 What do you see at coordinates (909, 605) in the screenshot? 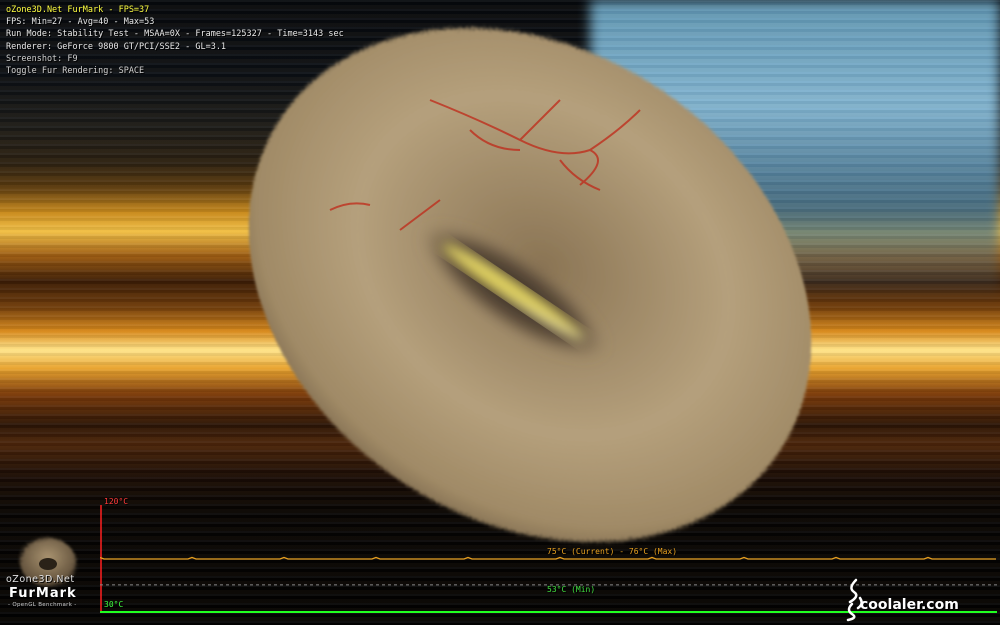
I see `watermark-text: coolaler.com` at bounding box center [909, 605].